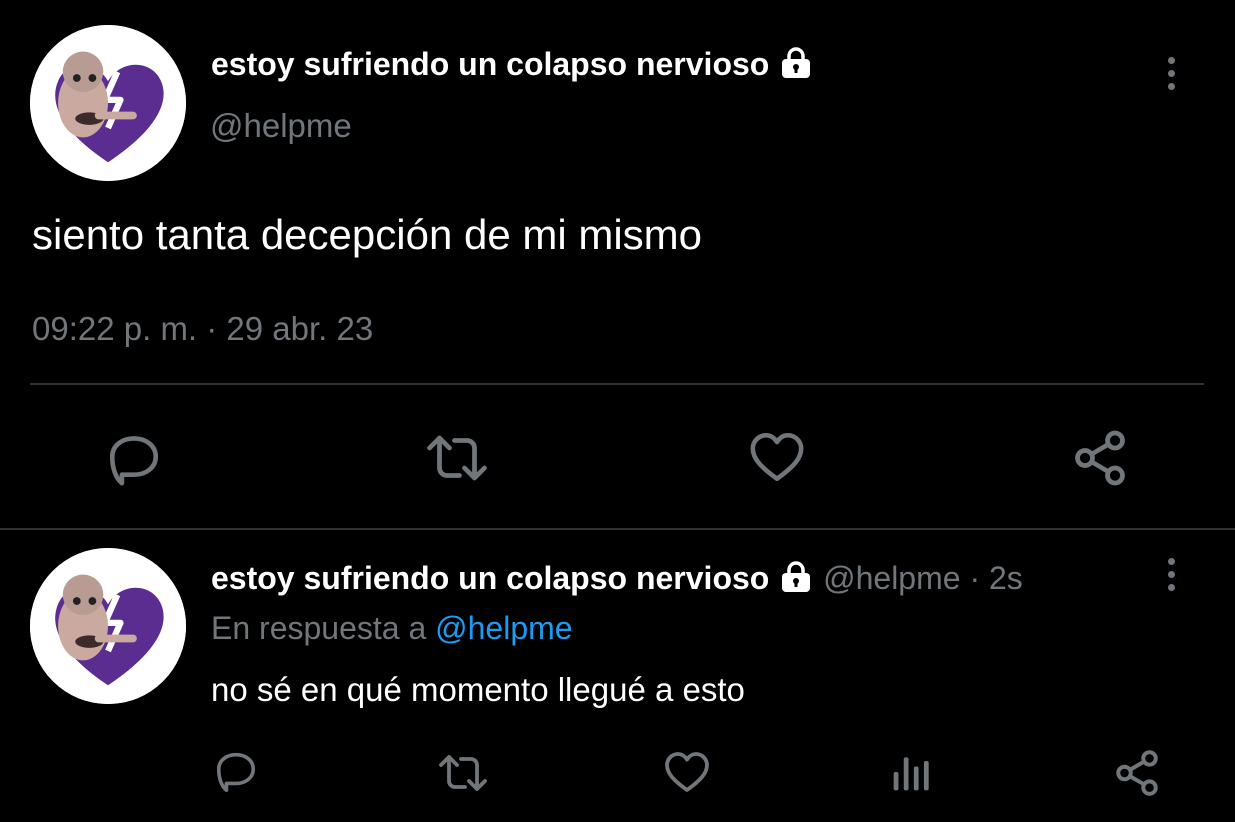  What do you see at coordinates (319, 628) in the screenshot?
I see `reply-context-prefix: En respuesta a` at bounding box center [319, 628].